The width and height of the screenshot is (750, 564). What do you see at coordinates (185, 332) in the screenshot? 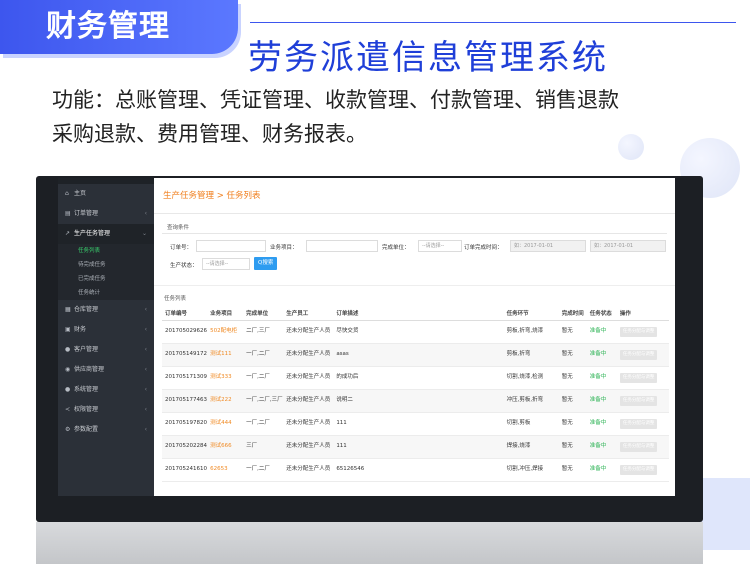
I see `table-cell: 201705029626` at bounding box center [185, 332].